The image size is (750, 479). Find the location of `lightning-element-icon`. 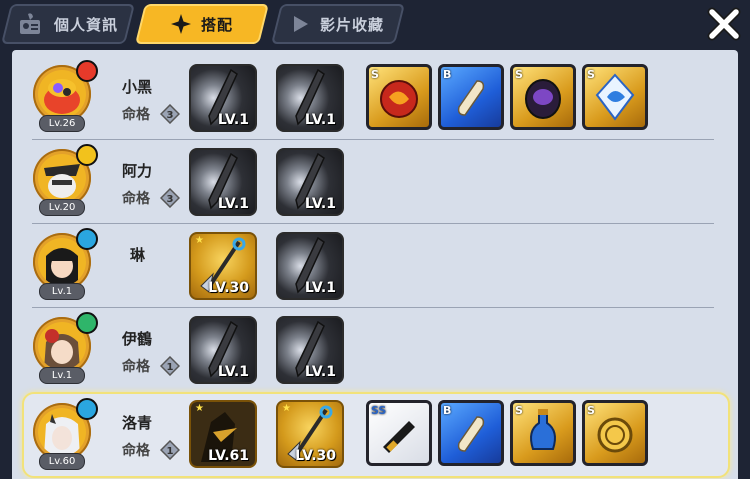

lightning-element-icon is located at coordinates (87, 155).